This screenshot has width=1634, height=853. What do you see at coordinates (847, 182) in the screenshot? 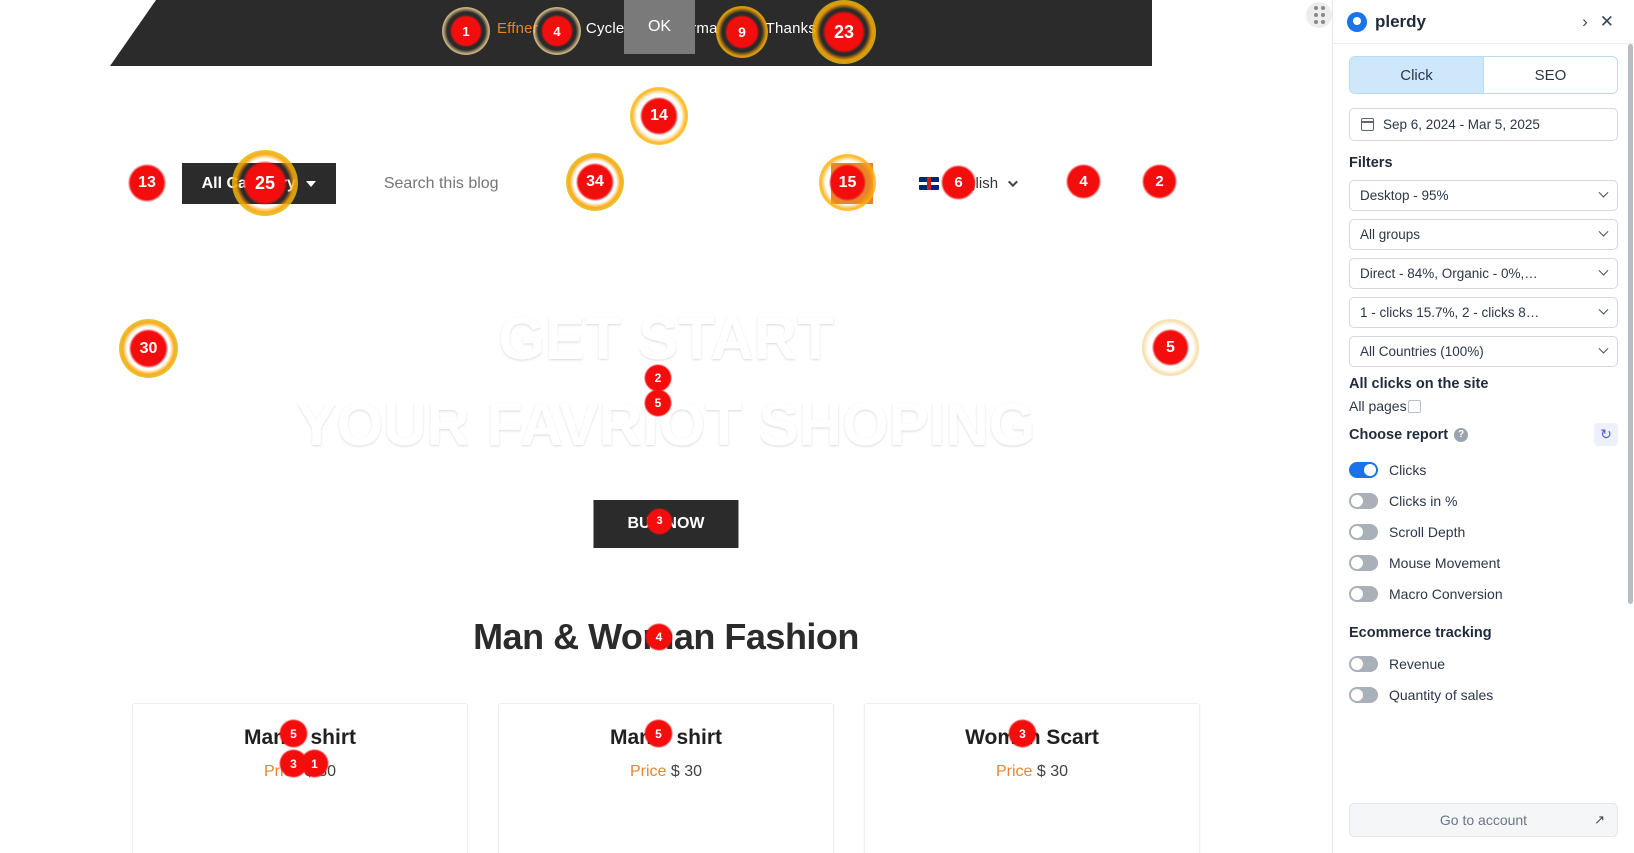
I see `heatmap-marker: 15` at bounding box center [847, 182].